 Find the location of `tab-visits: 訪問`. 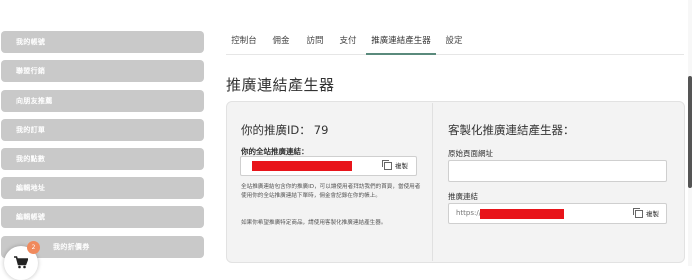

tab-visits: 訪問 is located at coordinates (315, 41).